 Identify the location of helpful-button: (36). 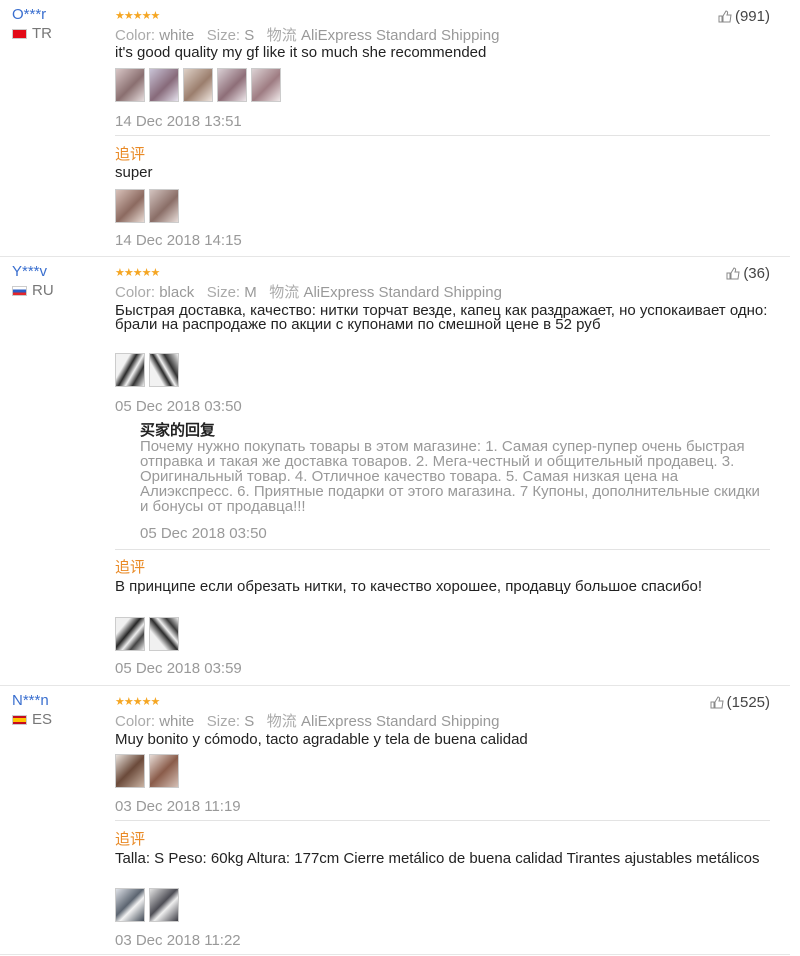
(748, 273).